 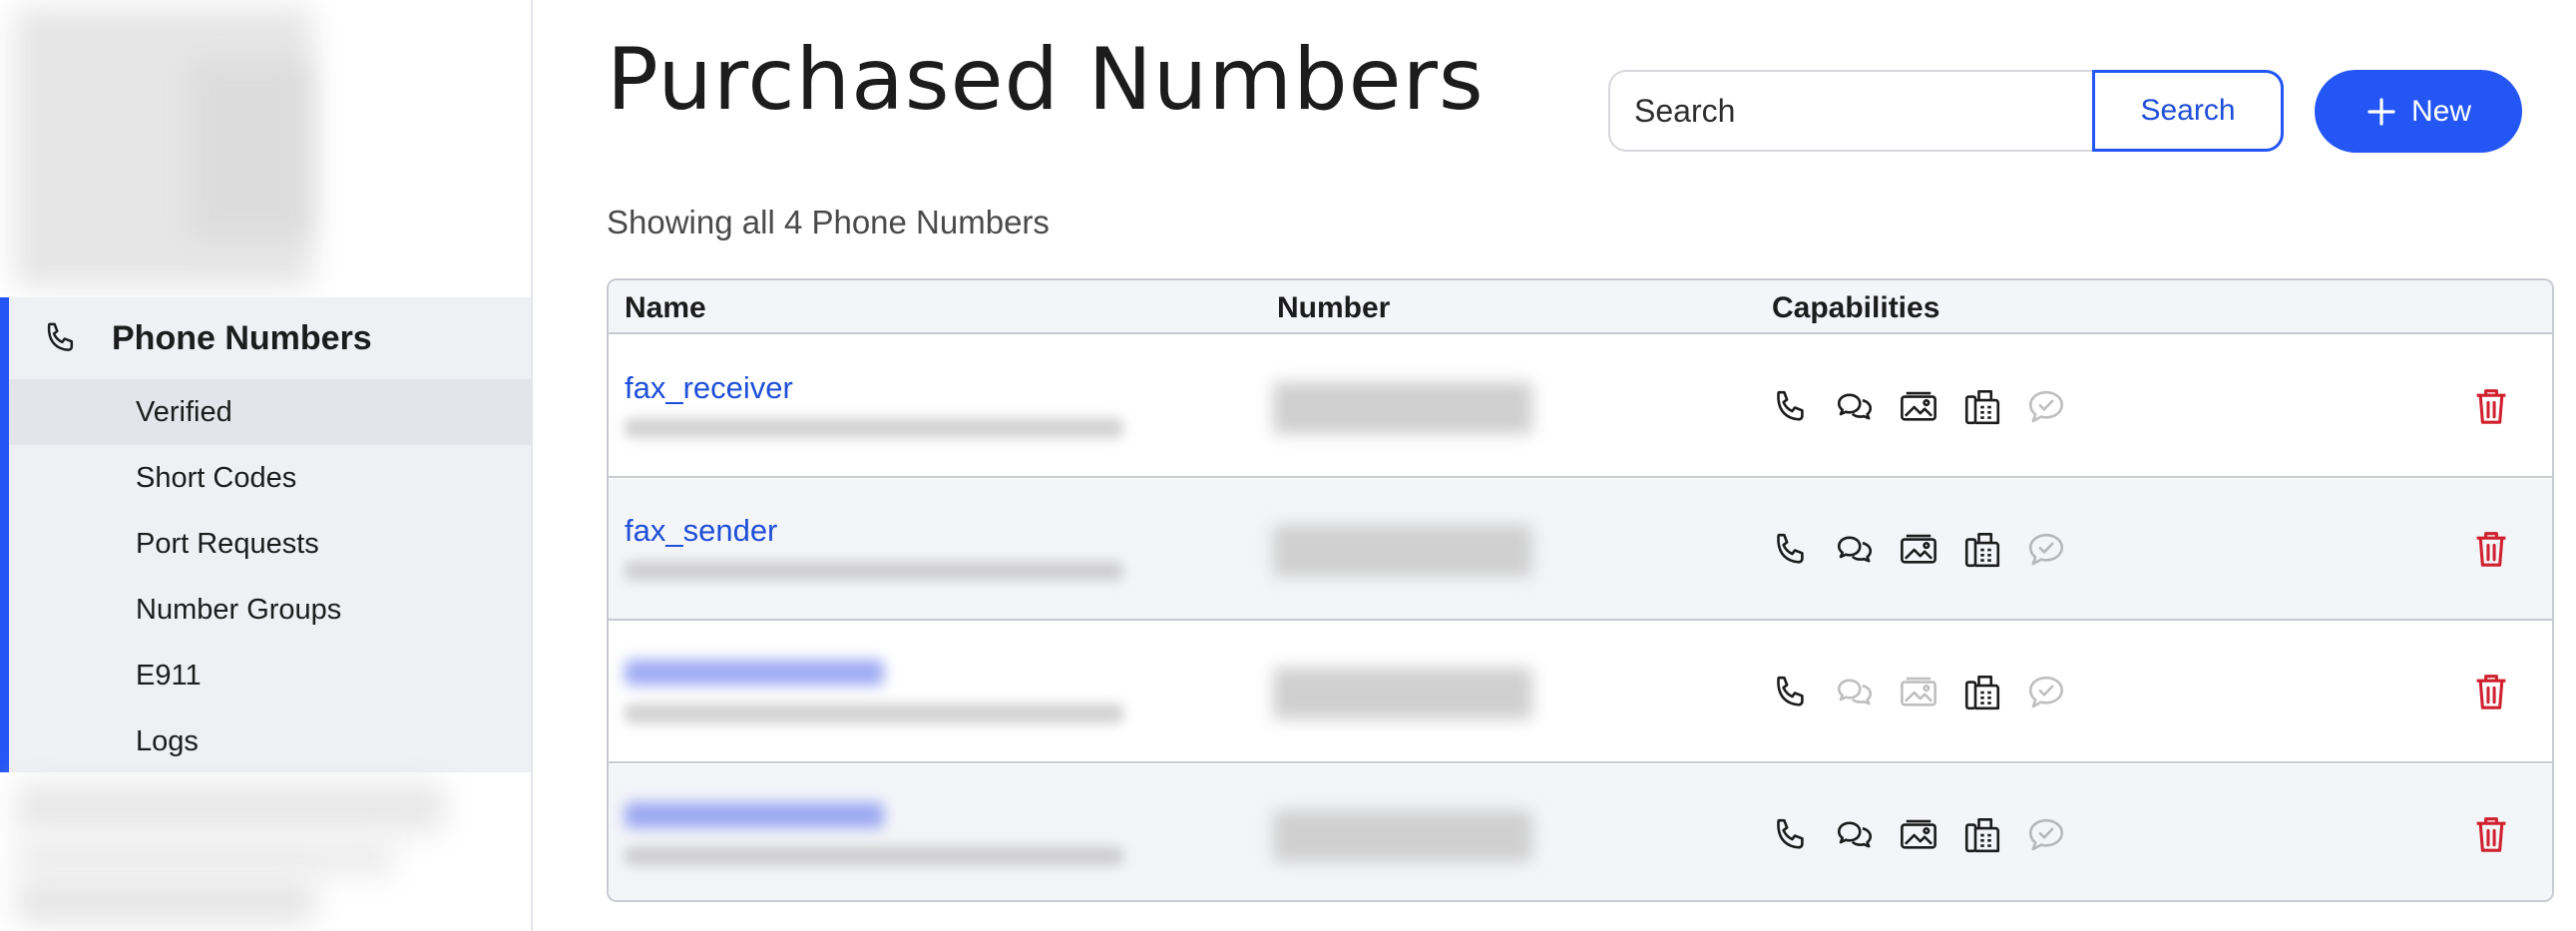 I want to click on search-button: Search, so click(x=2188, y=111).